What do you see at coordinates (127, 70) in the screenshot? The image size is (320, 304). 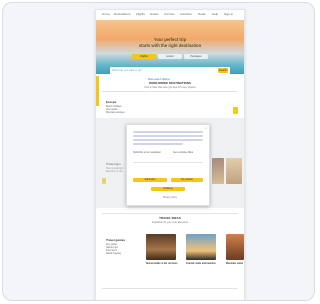 I see `search-input: Where do you want to go?` at bounding box center [127, 70].